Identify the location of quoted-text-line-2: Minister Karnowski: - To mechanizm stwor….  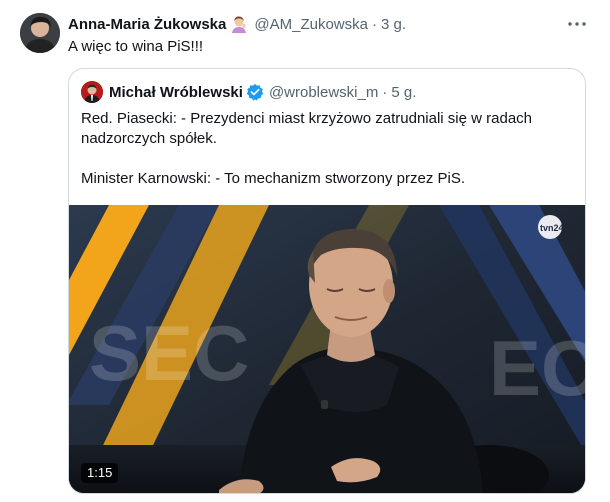
(273, 178).